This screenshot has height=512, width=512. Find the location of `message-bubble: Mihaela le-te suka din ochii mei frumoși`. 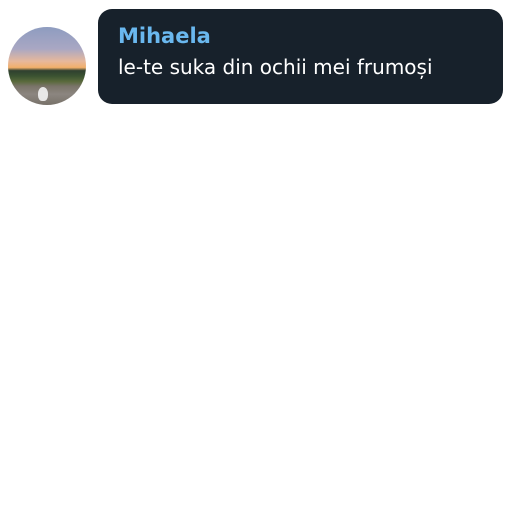

message-bubble: Mihaela le-te suka din ochii mei frumoși is located at coordinates (300, 56).